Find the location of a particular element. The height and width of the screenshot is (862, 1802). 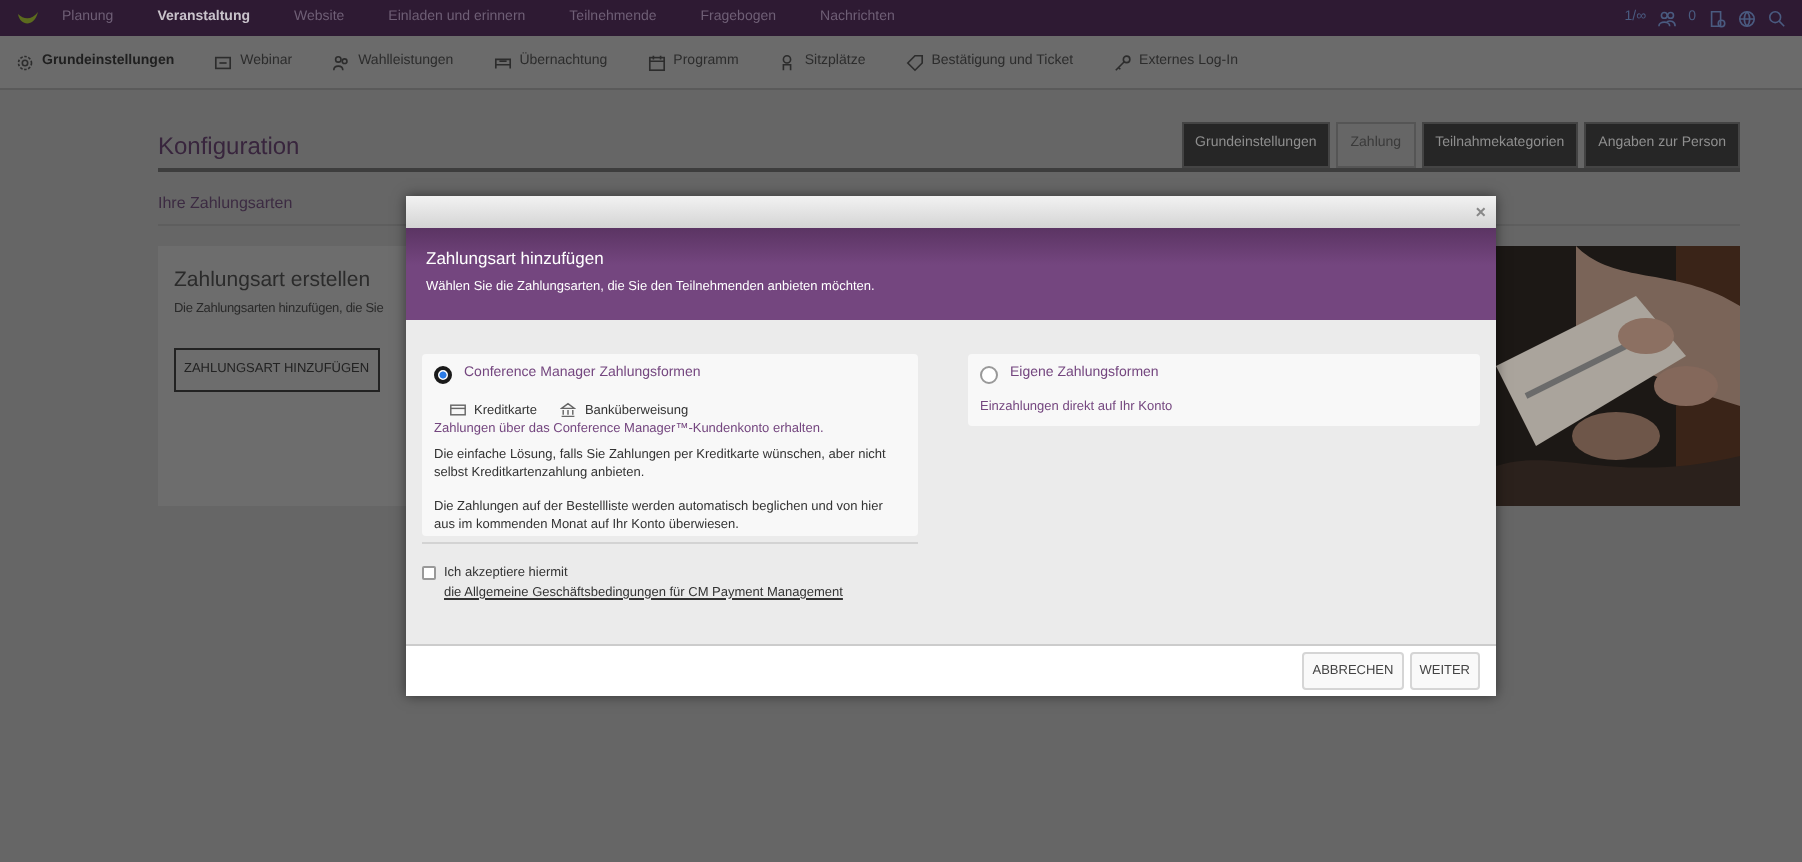

bed-icon is located at coordinates (502, 62).